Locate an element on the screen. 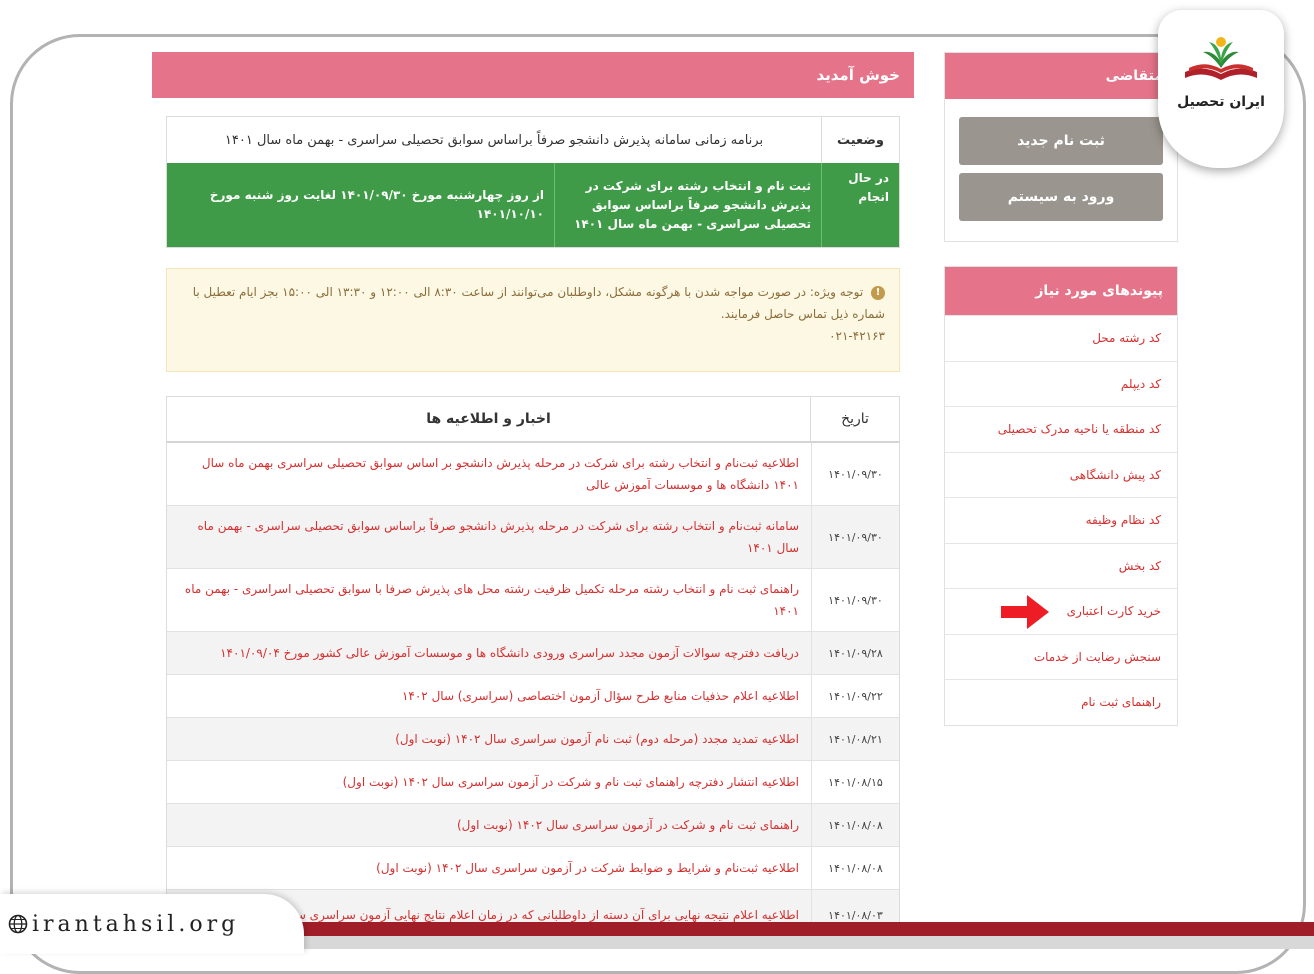  sidebar-link-label: کد بخش is located at coordinates (1139, 565).